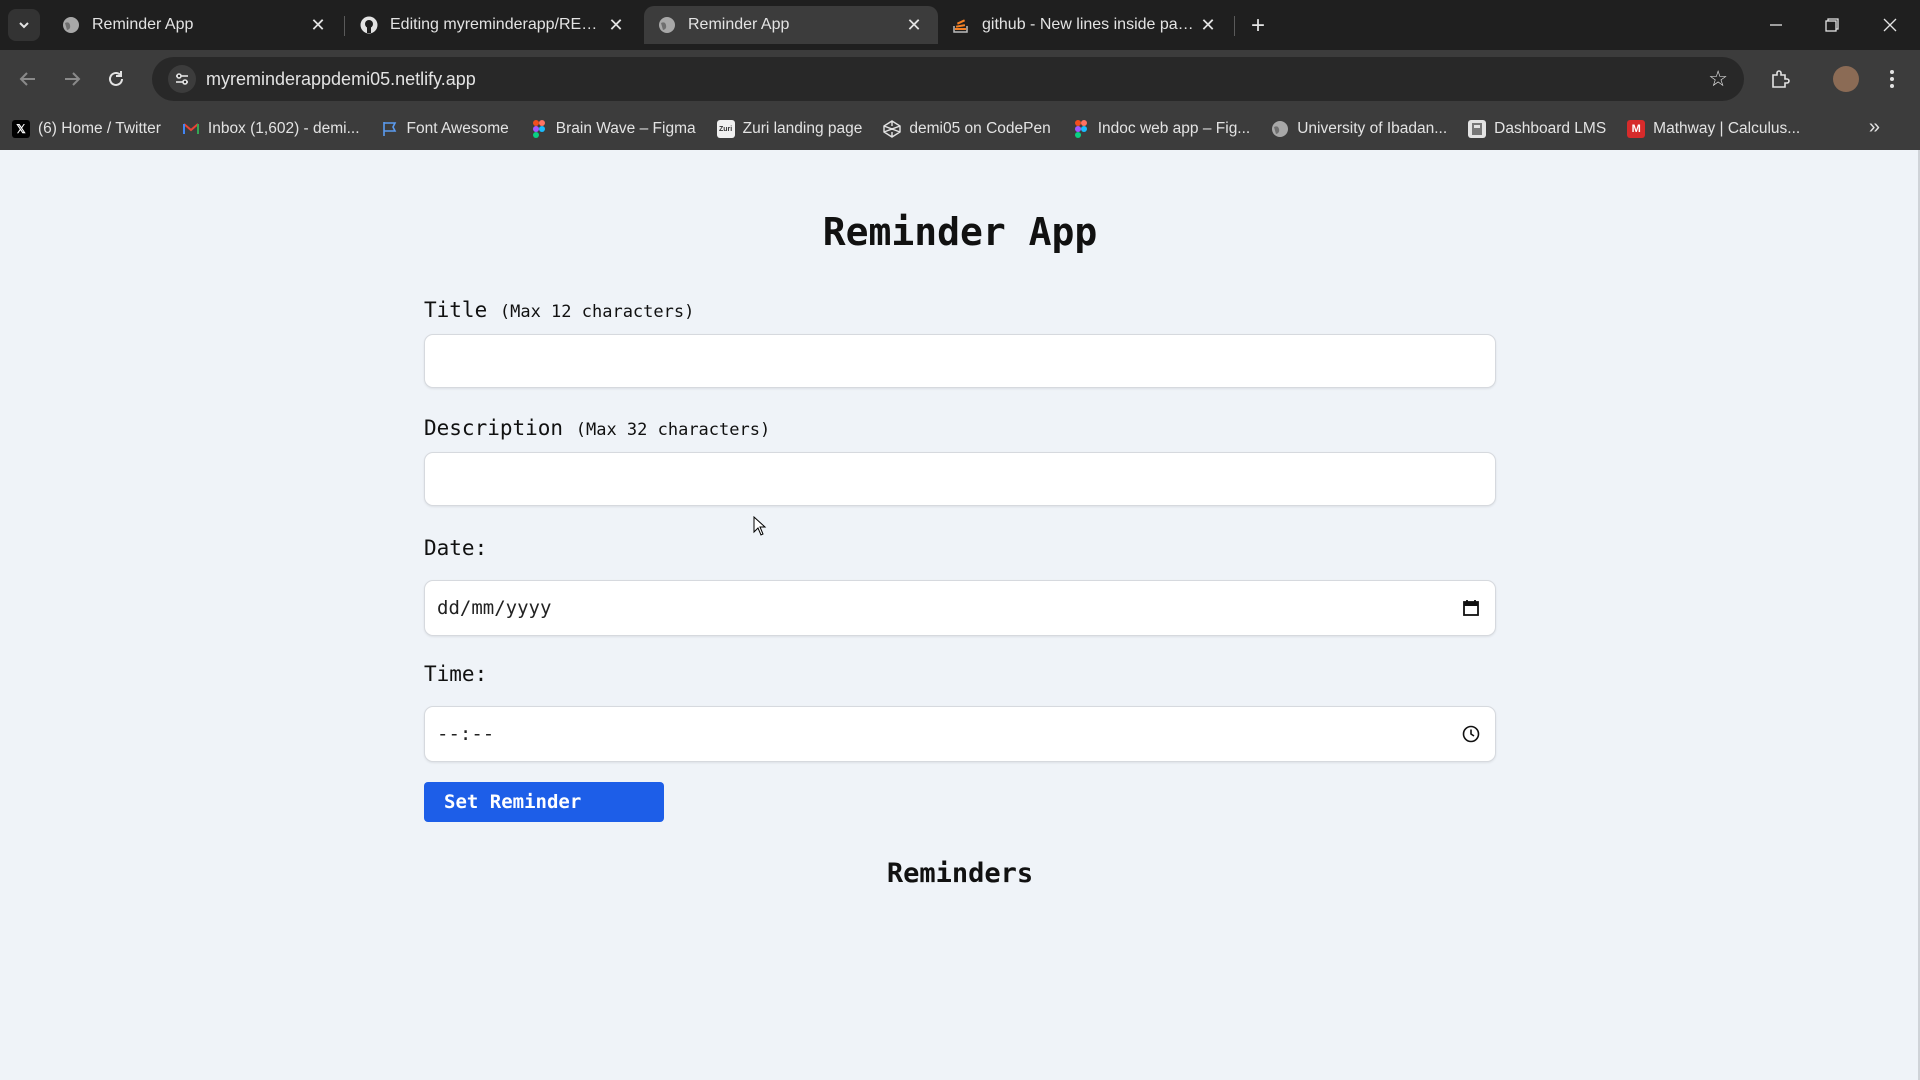 The image size is (1920, 1080). I want to click on bookmark-label: Font Awesome, so click(457, 128).